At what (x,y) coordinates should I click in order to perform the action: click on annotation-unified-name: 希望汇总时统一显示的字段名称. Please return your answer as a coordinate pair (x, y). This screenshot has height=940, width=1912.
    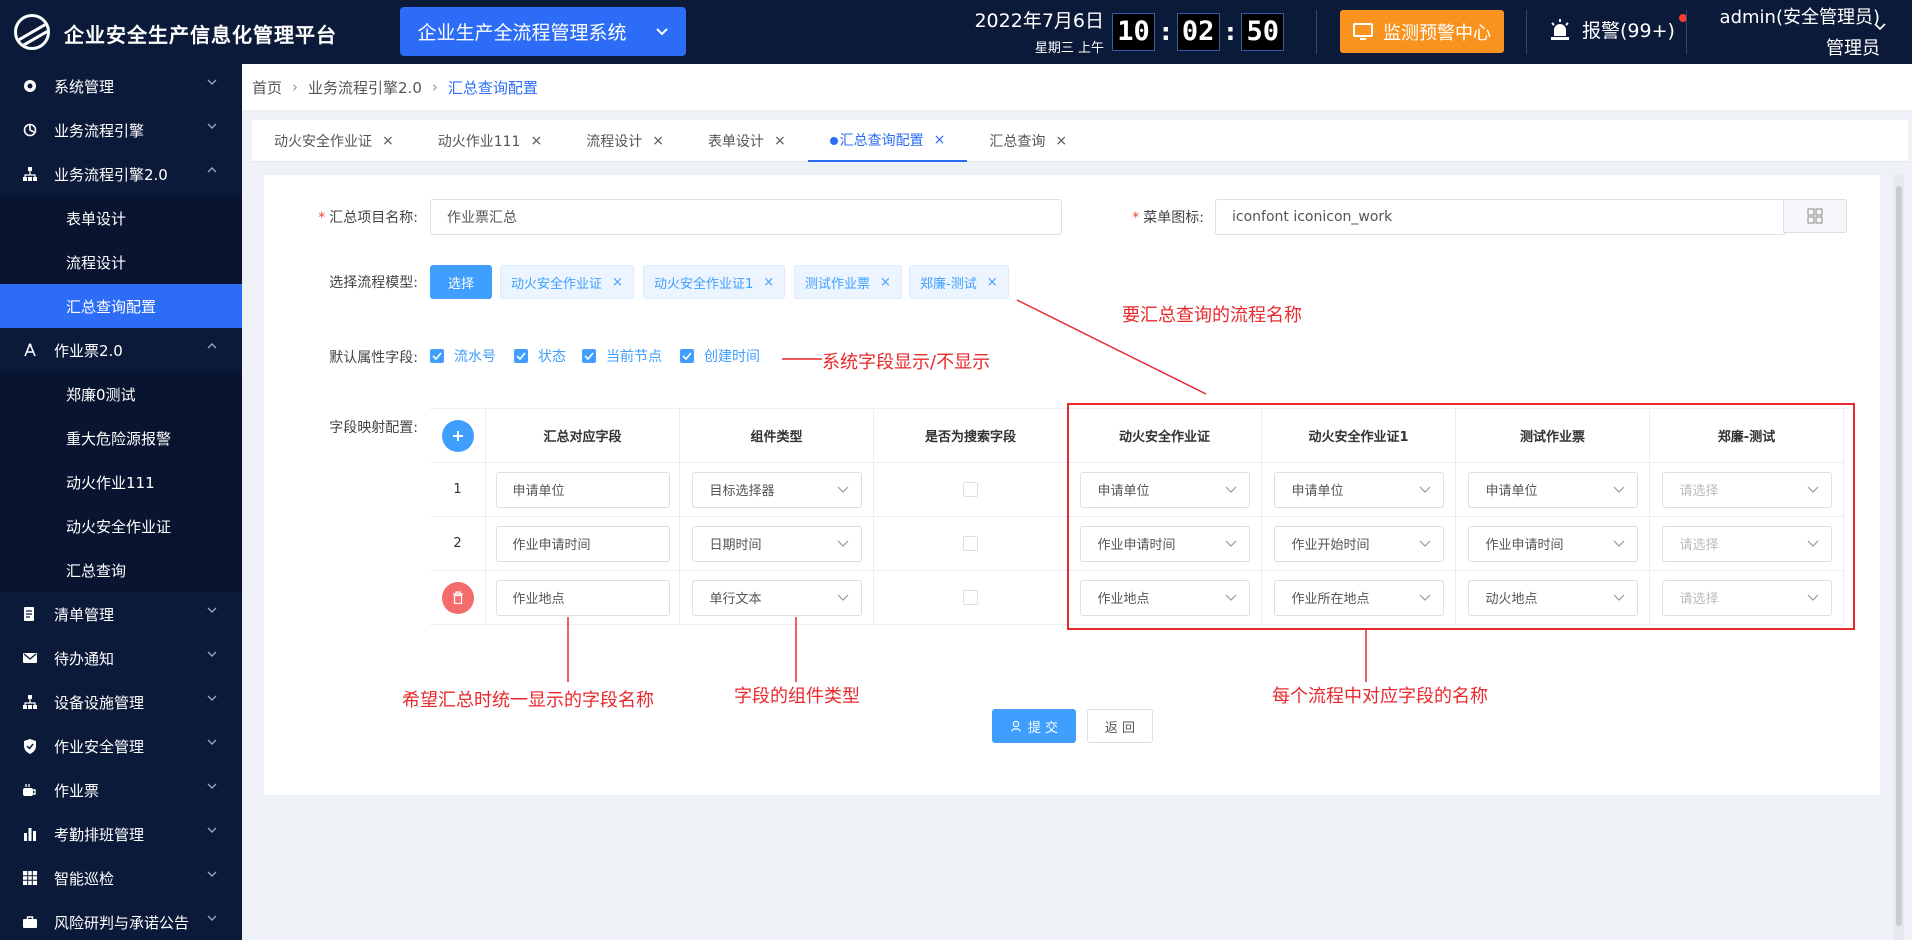
    Looking at the image, I should click on (528, 700).